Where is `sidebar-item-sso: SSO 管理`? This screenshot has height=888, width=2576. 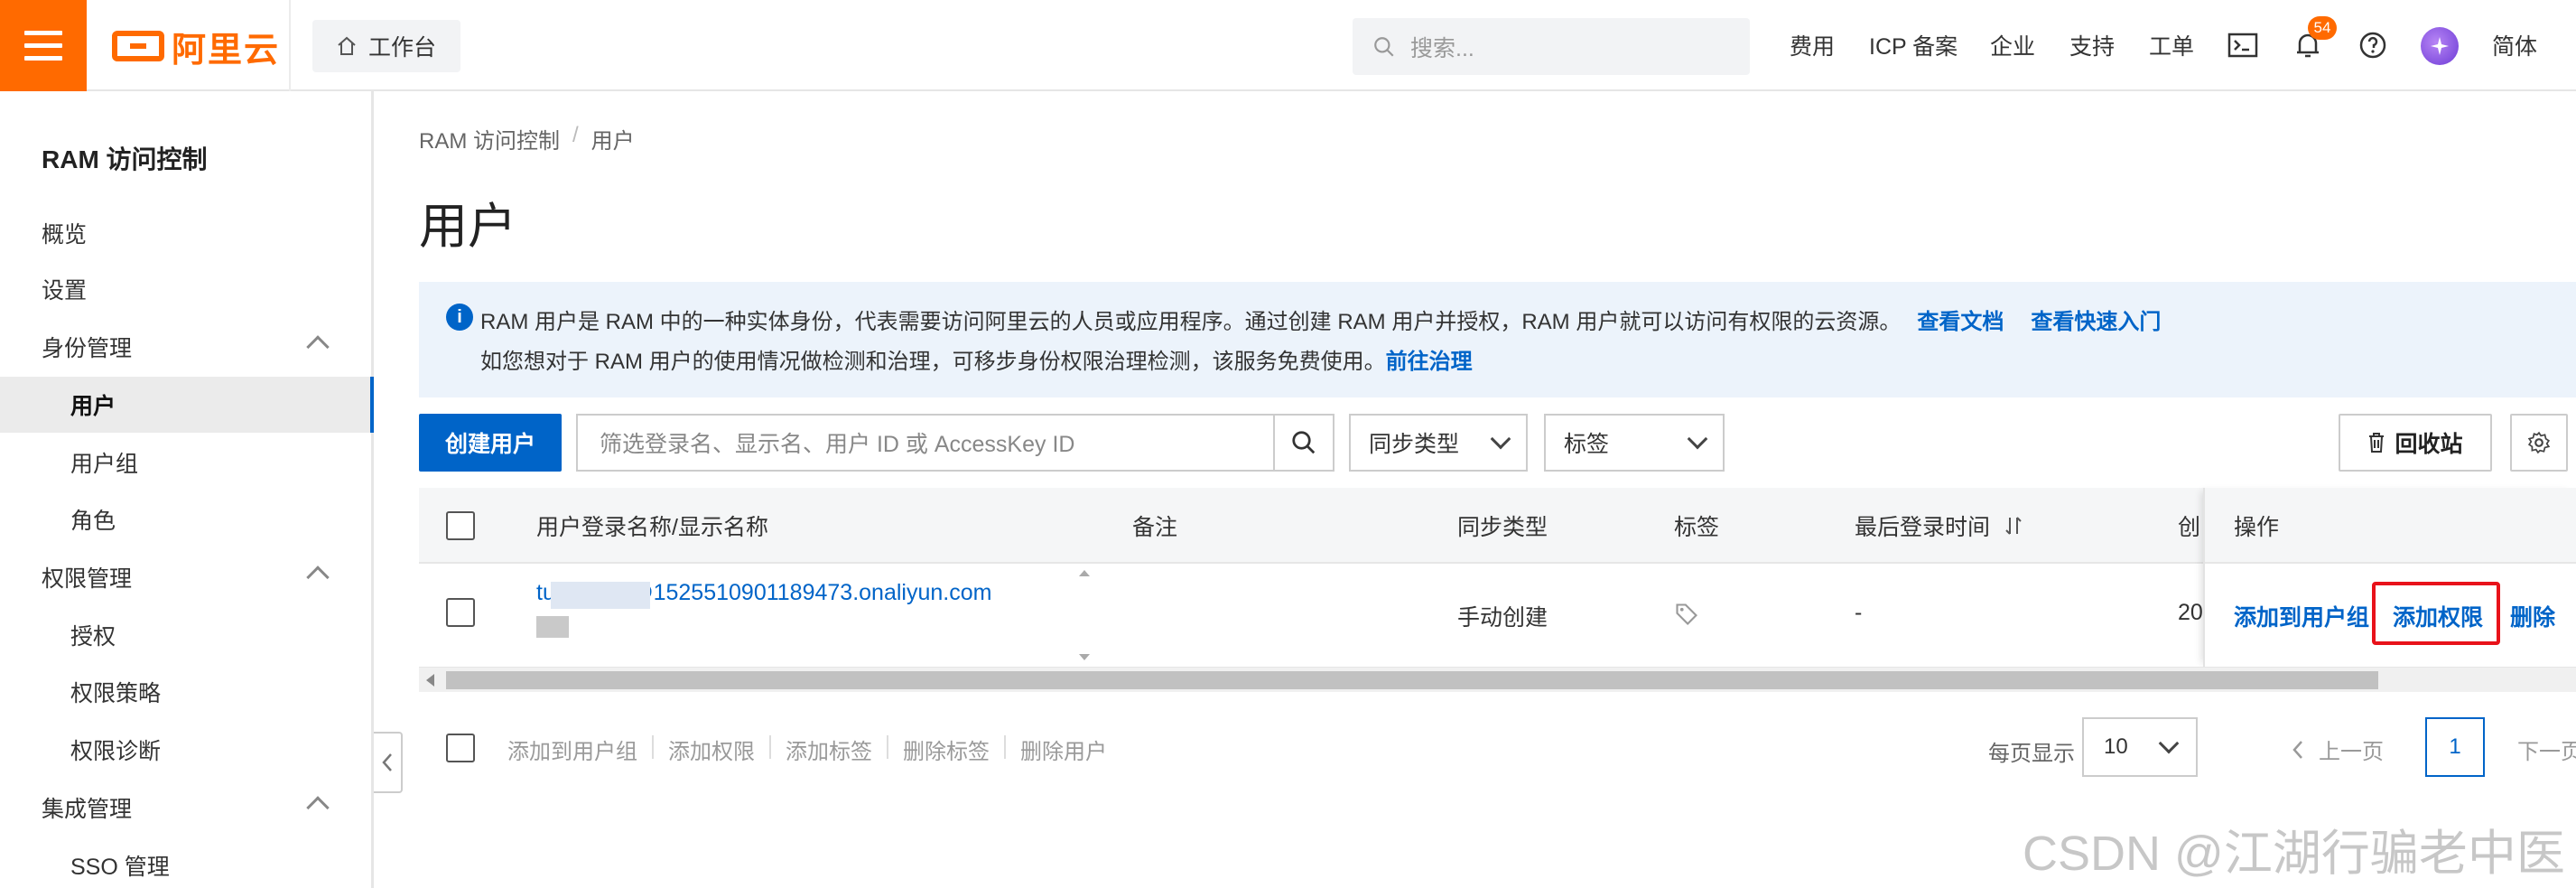
sidebar-item-sso: SSO 管理 is located at coordinates (185, 862).